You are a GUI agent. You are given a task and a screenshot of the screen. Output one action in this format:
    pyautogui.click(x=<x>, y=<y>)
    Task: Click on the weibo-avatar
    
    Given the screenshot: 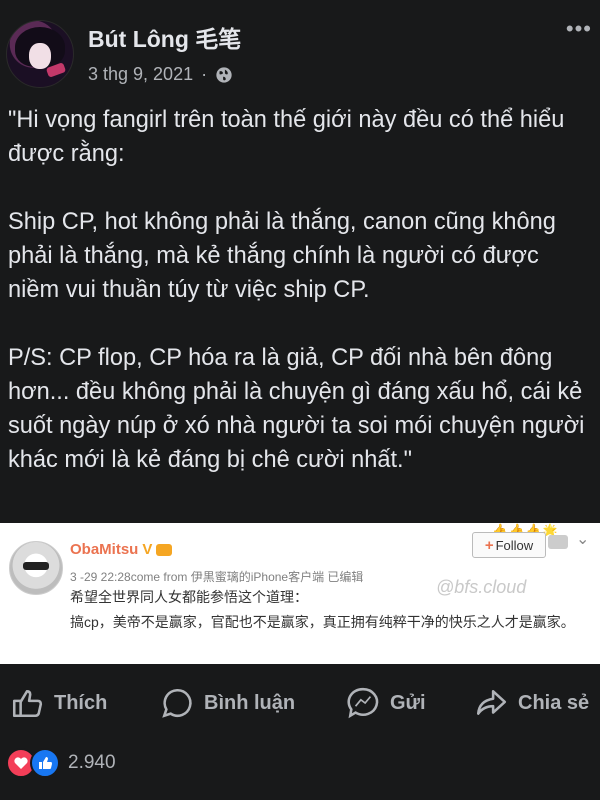 What is the action you would take?
    pyautogui.click(x=36, y=568)
    